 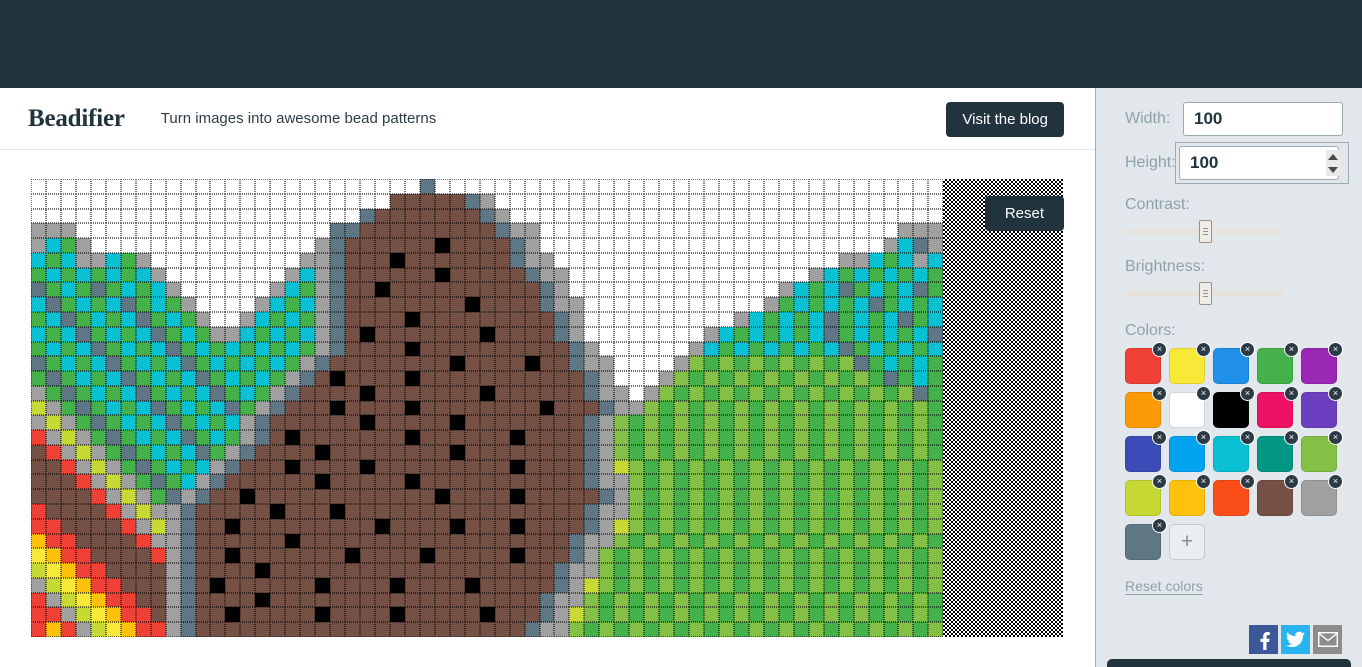 I want to click on spinner-down-icon, so click(x=1333, y=169).